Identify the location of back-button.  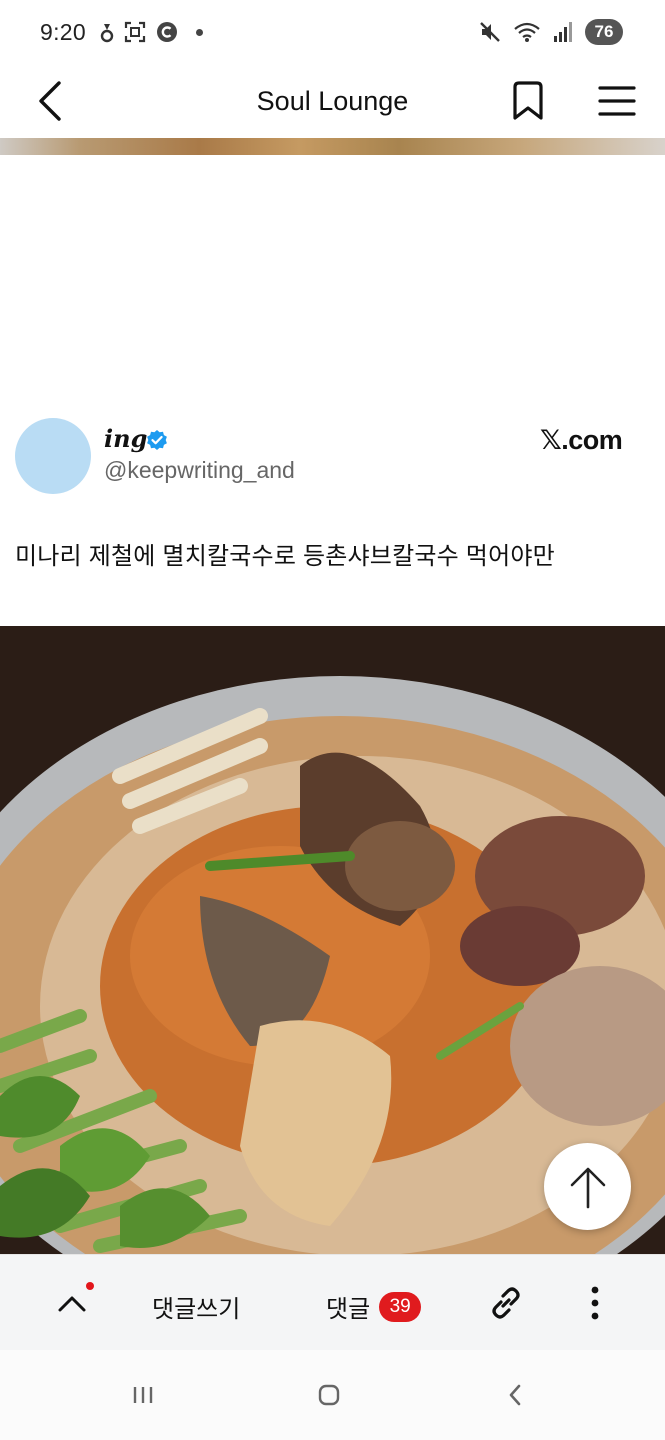
(50, 101).